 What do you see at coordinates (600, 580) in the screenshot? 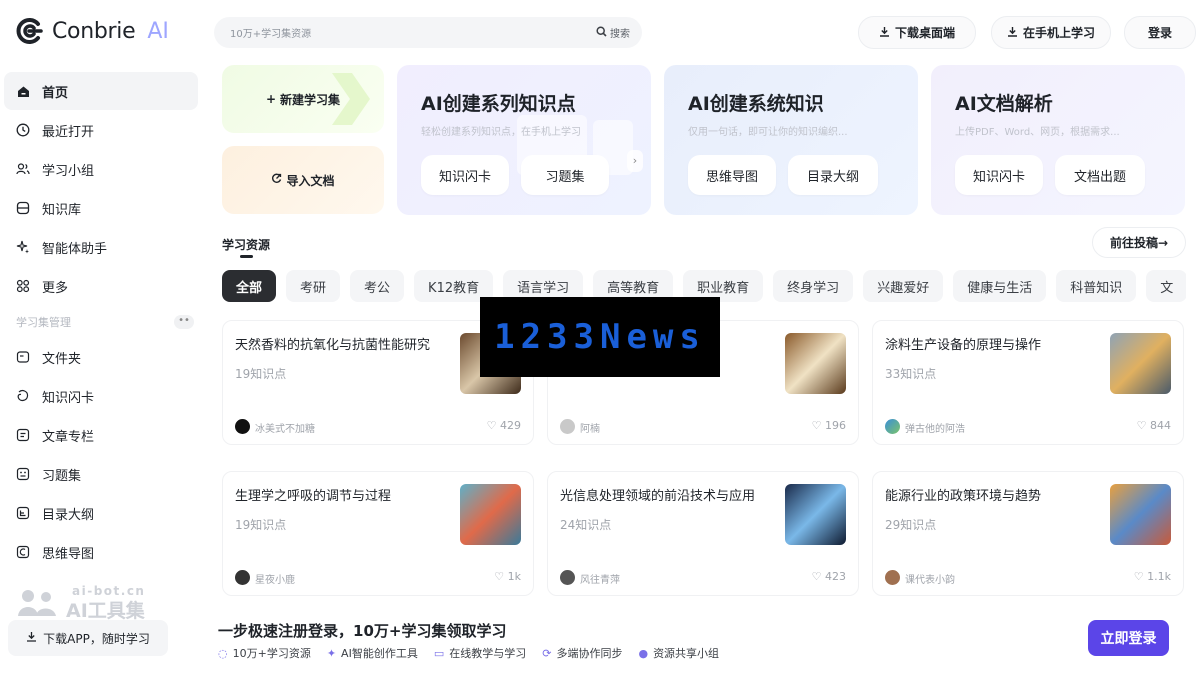
I see `card-author: 风往青萍` at bounding box center [600, 580].